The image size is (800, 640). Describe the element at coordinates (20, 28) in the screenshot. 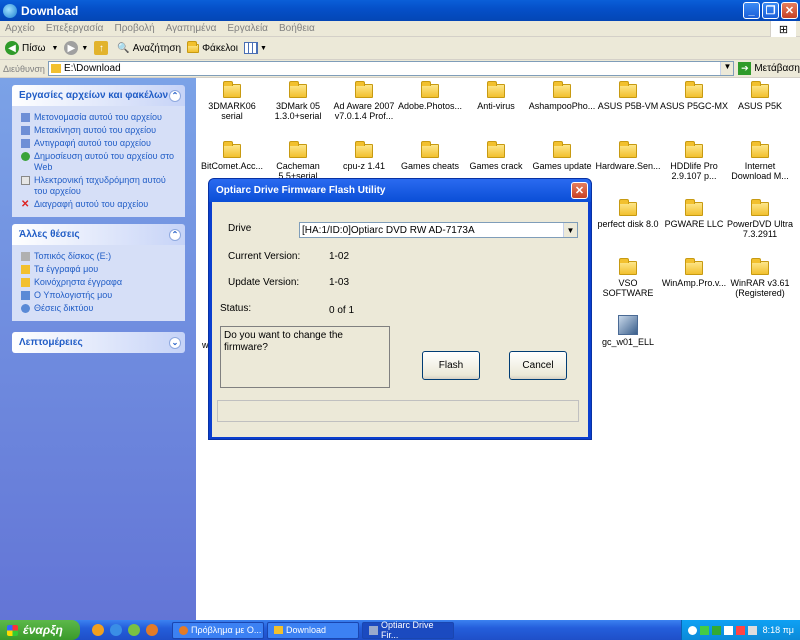

I see `menu-file: Αρχείο` at that location.